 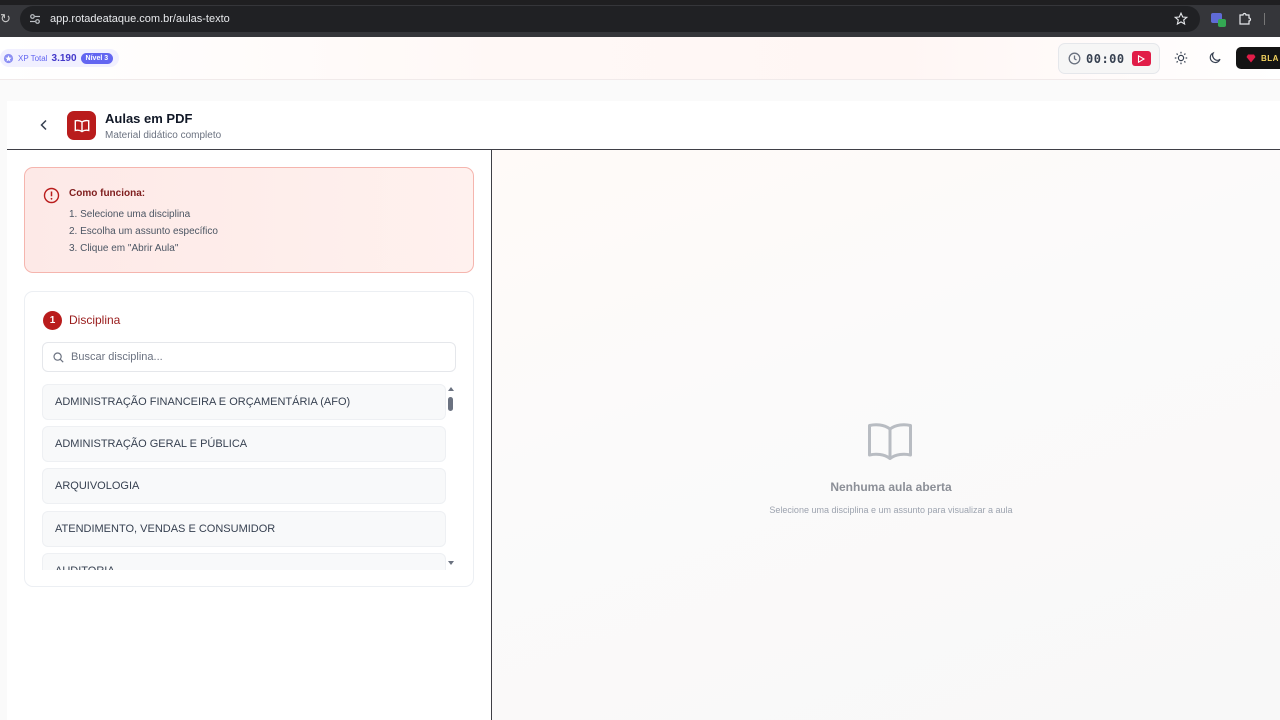 I want to click on url-text: app.rotadeataque.com.br/aulas-texto, so click(x=140, y=19).